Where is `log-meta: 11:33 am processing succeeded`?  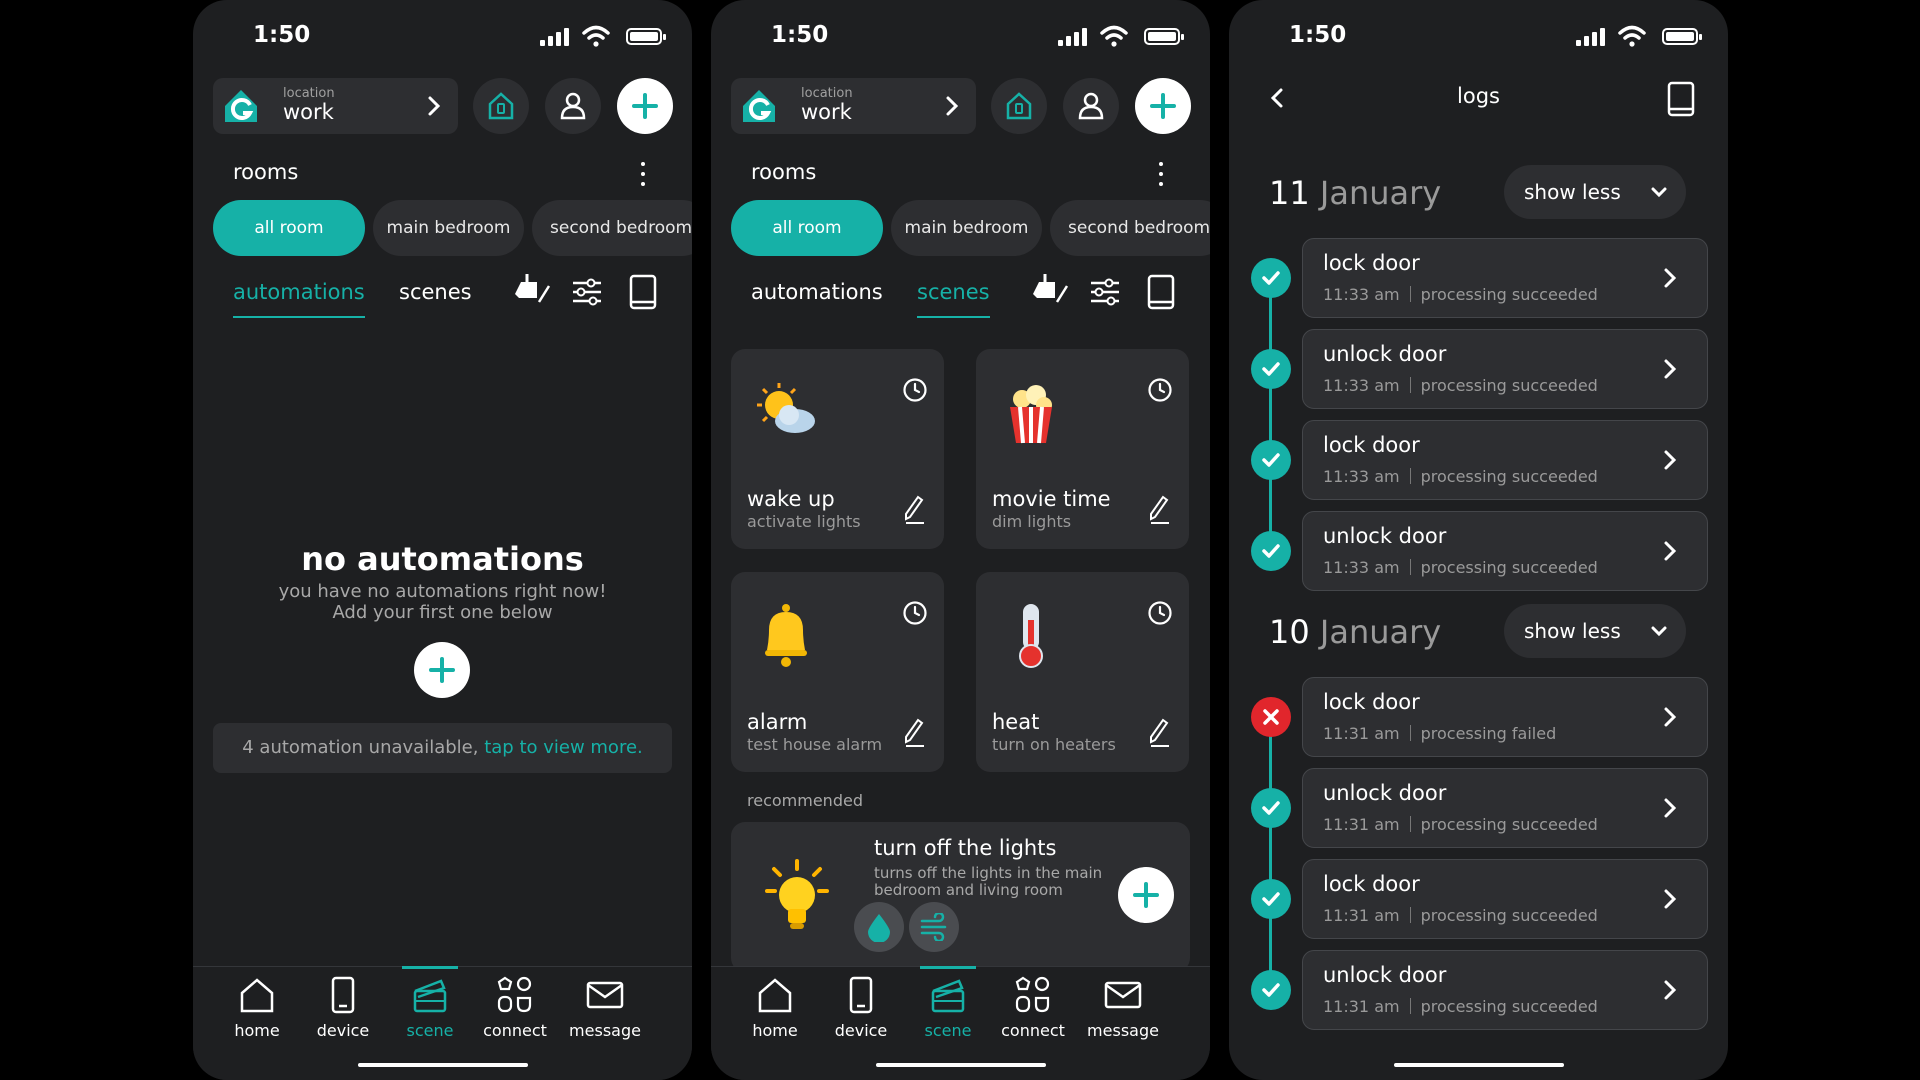
log-meta: 11:33 am processing succeeded is located at coordinates (1460, 567).